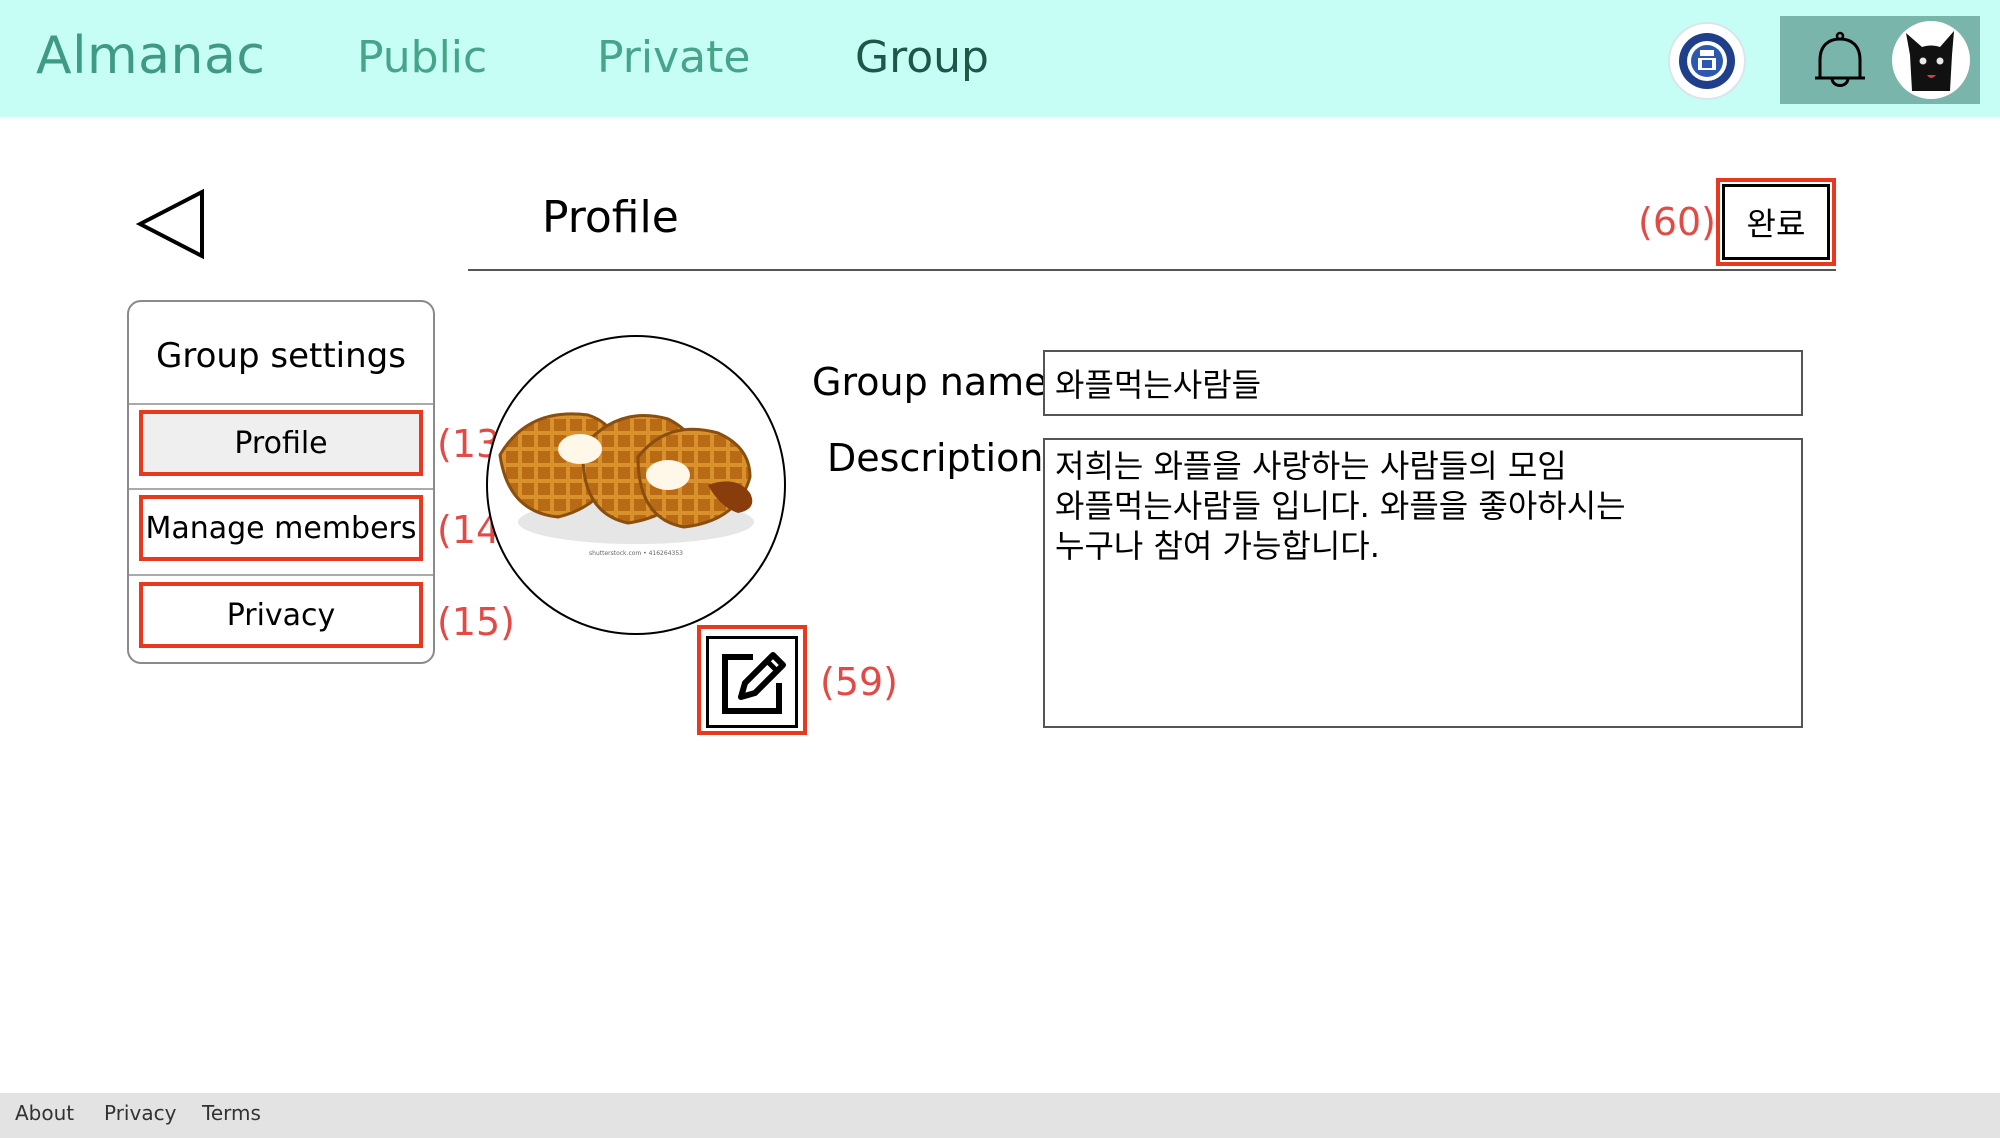 The image size is (2000, 1138). Describe the element at coordinates (936, 382) in the screenshot. I see `group-name-label: Group name:` at that location.